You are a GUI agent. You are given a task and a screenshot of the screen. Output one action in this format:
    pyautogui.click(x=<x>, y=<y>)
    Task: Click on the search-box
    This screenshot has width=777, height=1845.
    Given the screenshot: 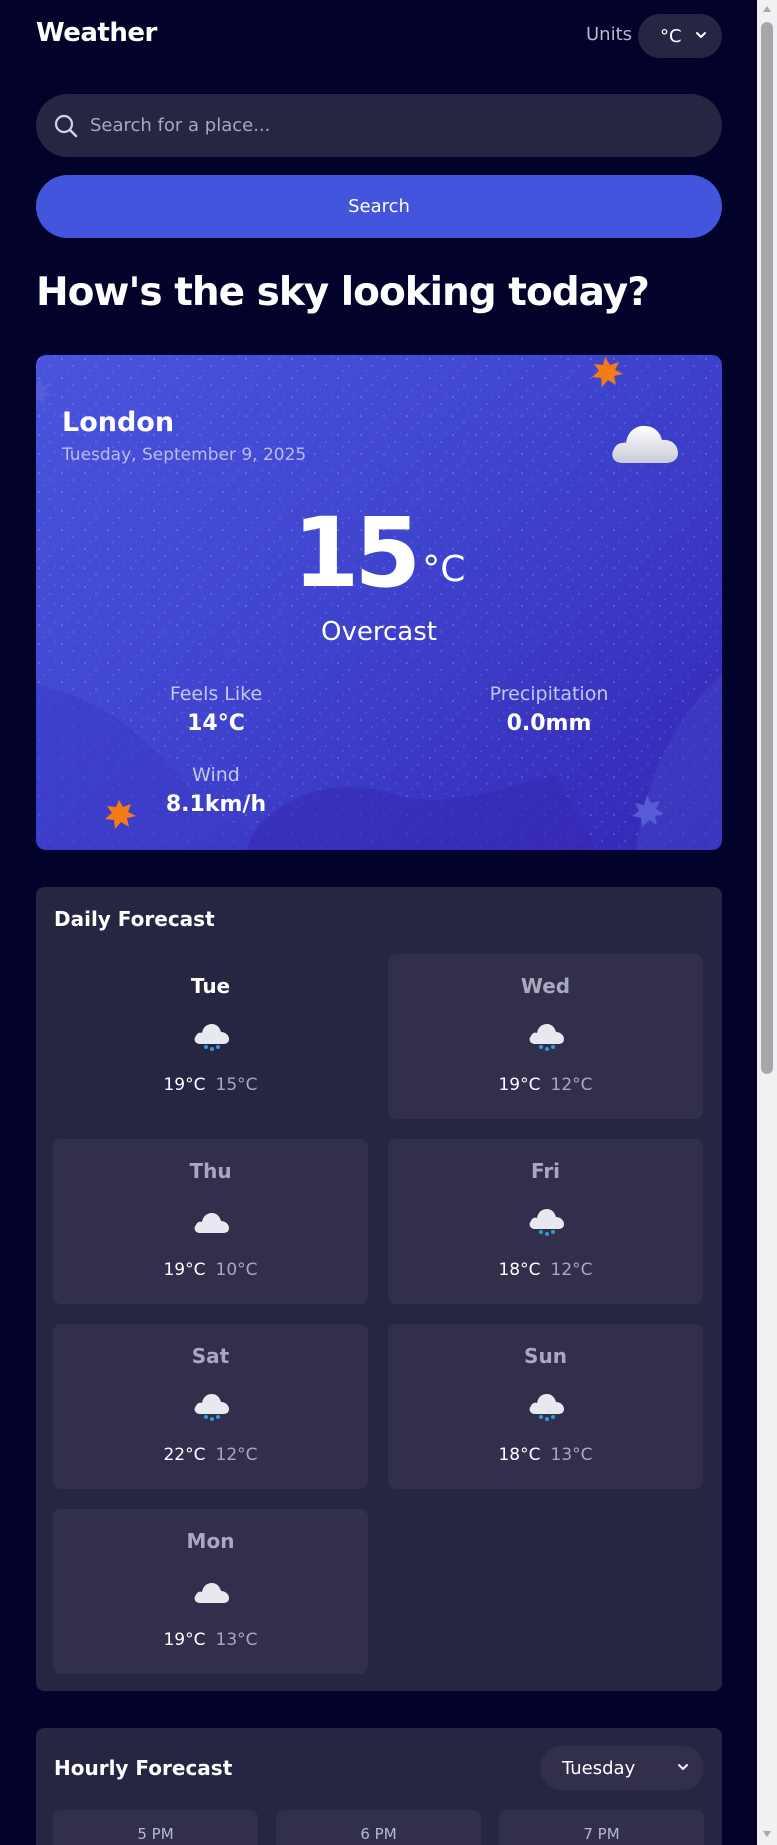 What is the action you would take?
    pyautogui.click(x=379, y=125)
    